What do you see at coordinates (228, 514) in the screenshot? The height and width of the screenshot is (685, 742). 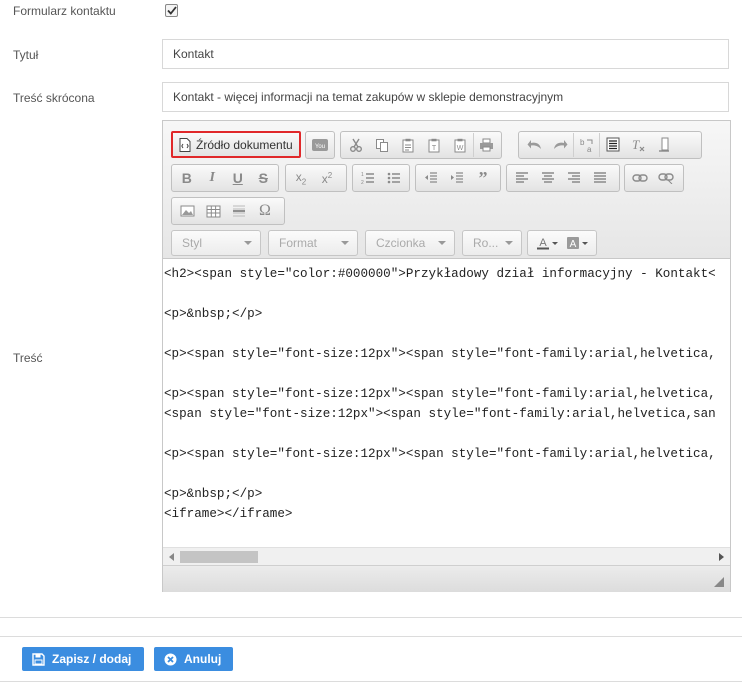 I see `code-line: <iframe></iframe>` at bounding box center [228, 514].